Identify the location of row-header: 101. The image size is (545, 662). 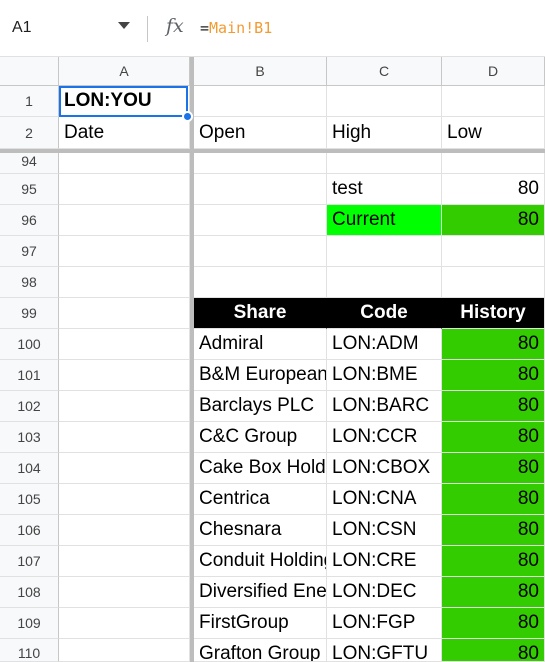
(29, 375).